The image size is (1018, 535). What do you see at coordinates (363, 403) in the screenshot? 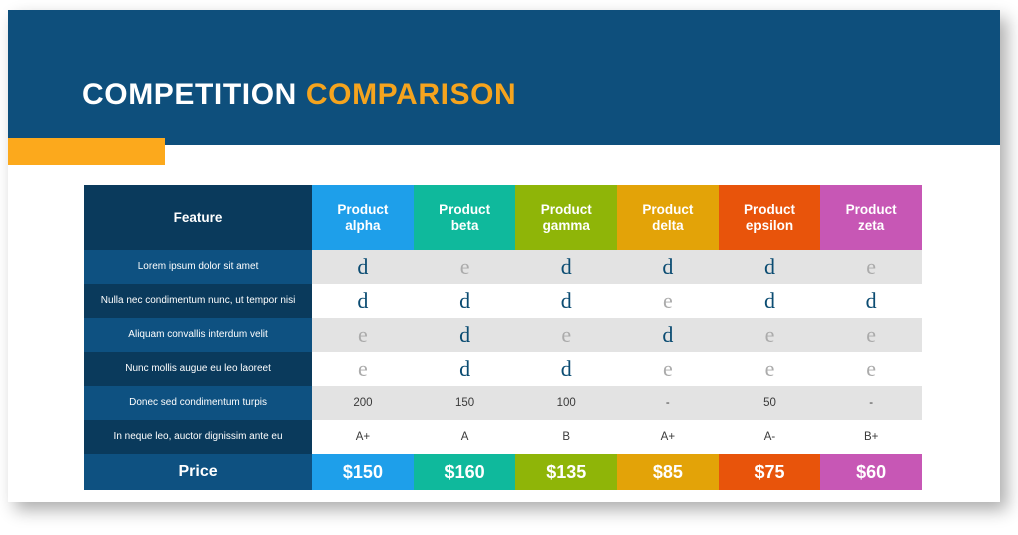
I see `cell-product-alpha: 200` at bounding box center [363, 403].